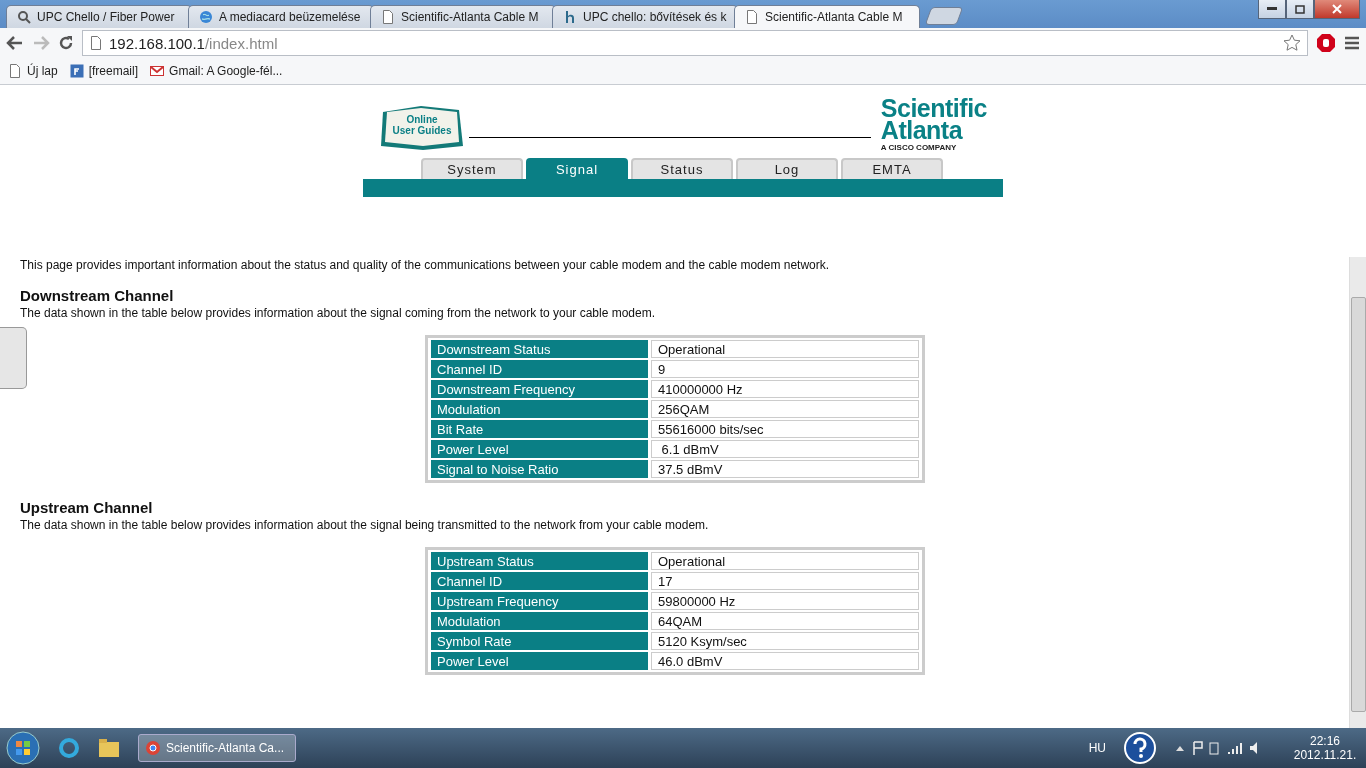 The width and height of the screenshot is (1366, 768). Describe the element at coordinates (365, 525) in the screenshot. I see `section-description: The data shown in the table below provides information about the signal being transmitted to the network from your cable modem.` at that location.